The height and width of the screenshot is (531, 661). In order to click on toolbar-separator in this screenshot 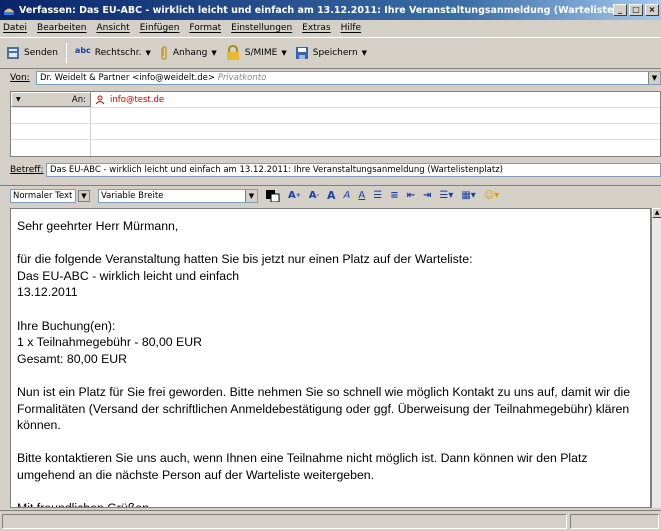, I will do `click(66, 53)`.